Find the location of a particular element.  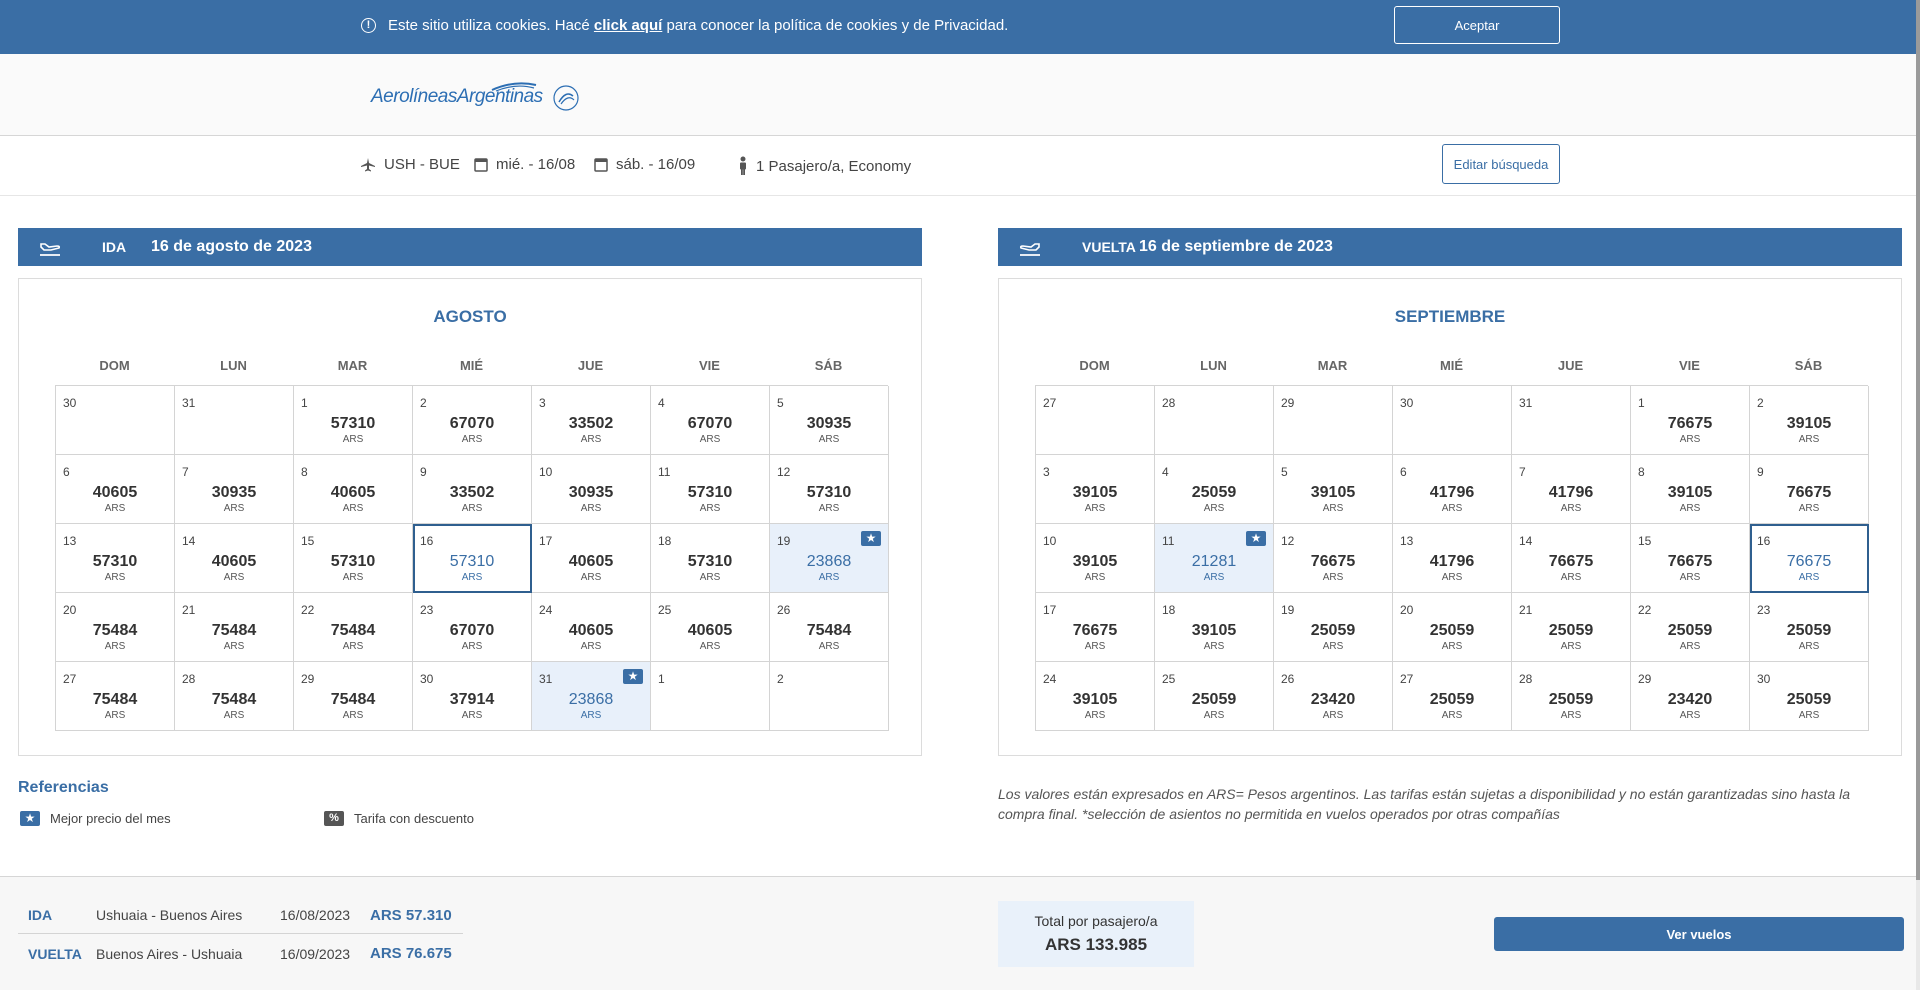

star-ticket-icon: ★ is located at coordinates (633, 676).